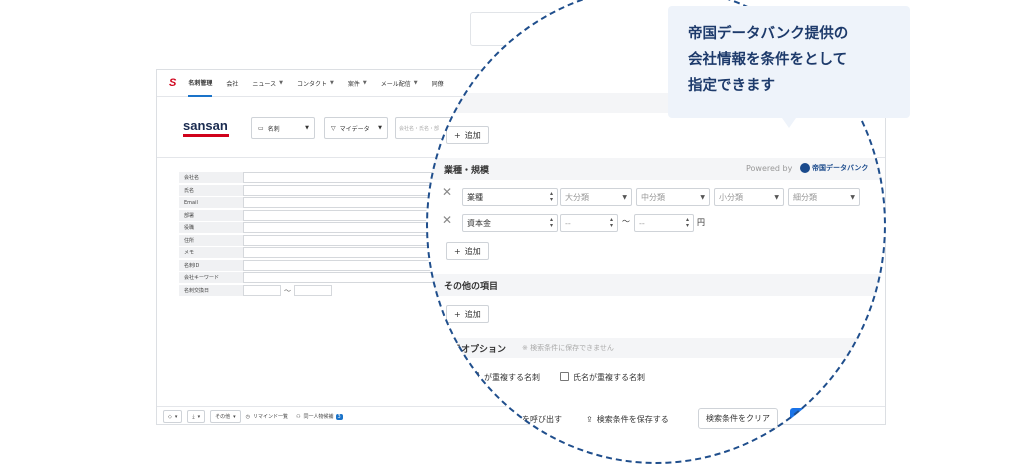  I want to click on load-conditions-link: 件を呼び出す, so click(538, 419).